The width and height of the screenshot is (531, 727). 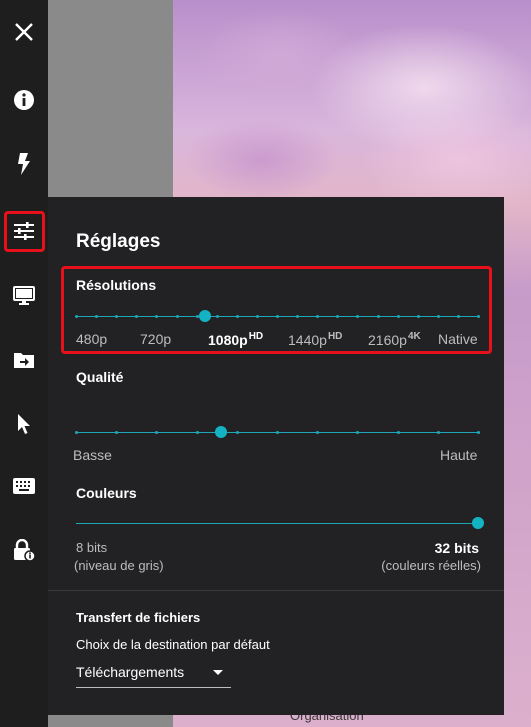 I want to click on sidebar, so click(x=24, y=363).